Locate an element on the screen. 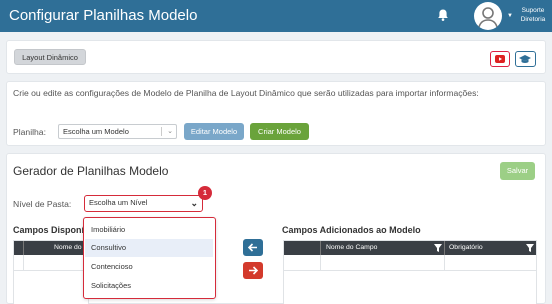  dropdown-option-imobiliario: Imobiliário is located at coordinates (149, 230).